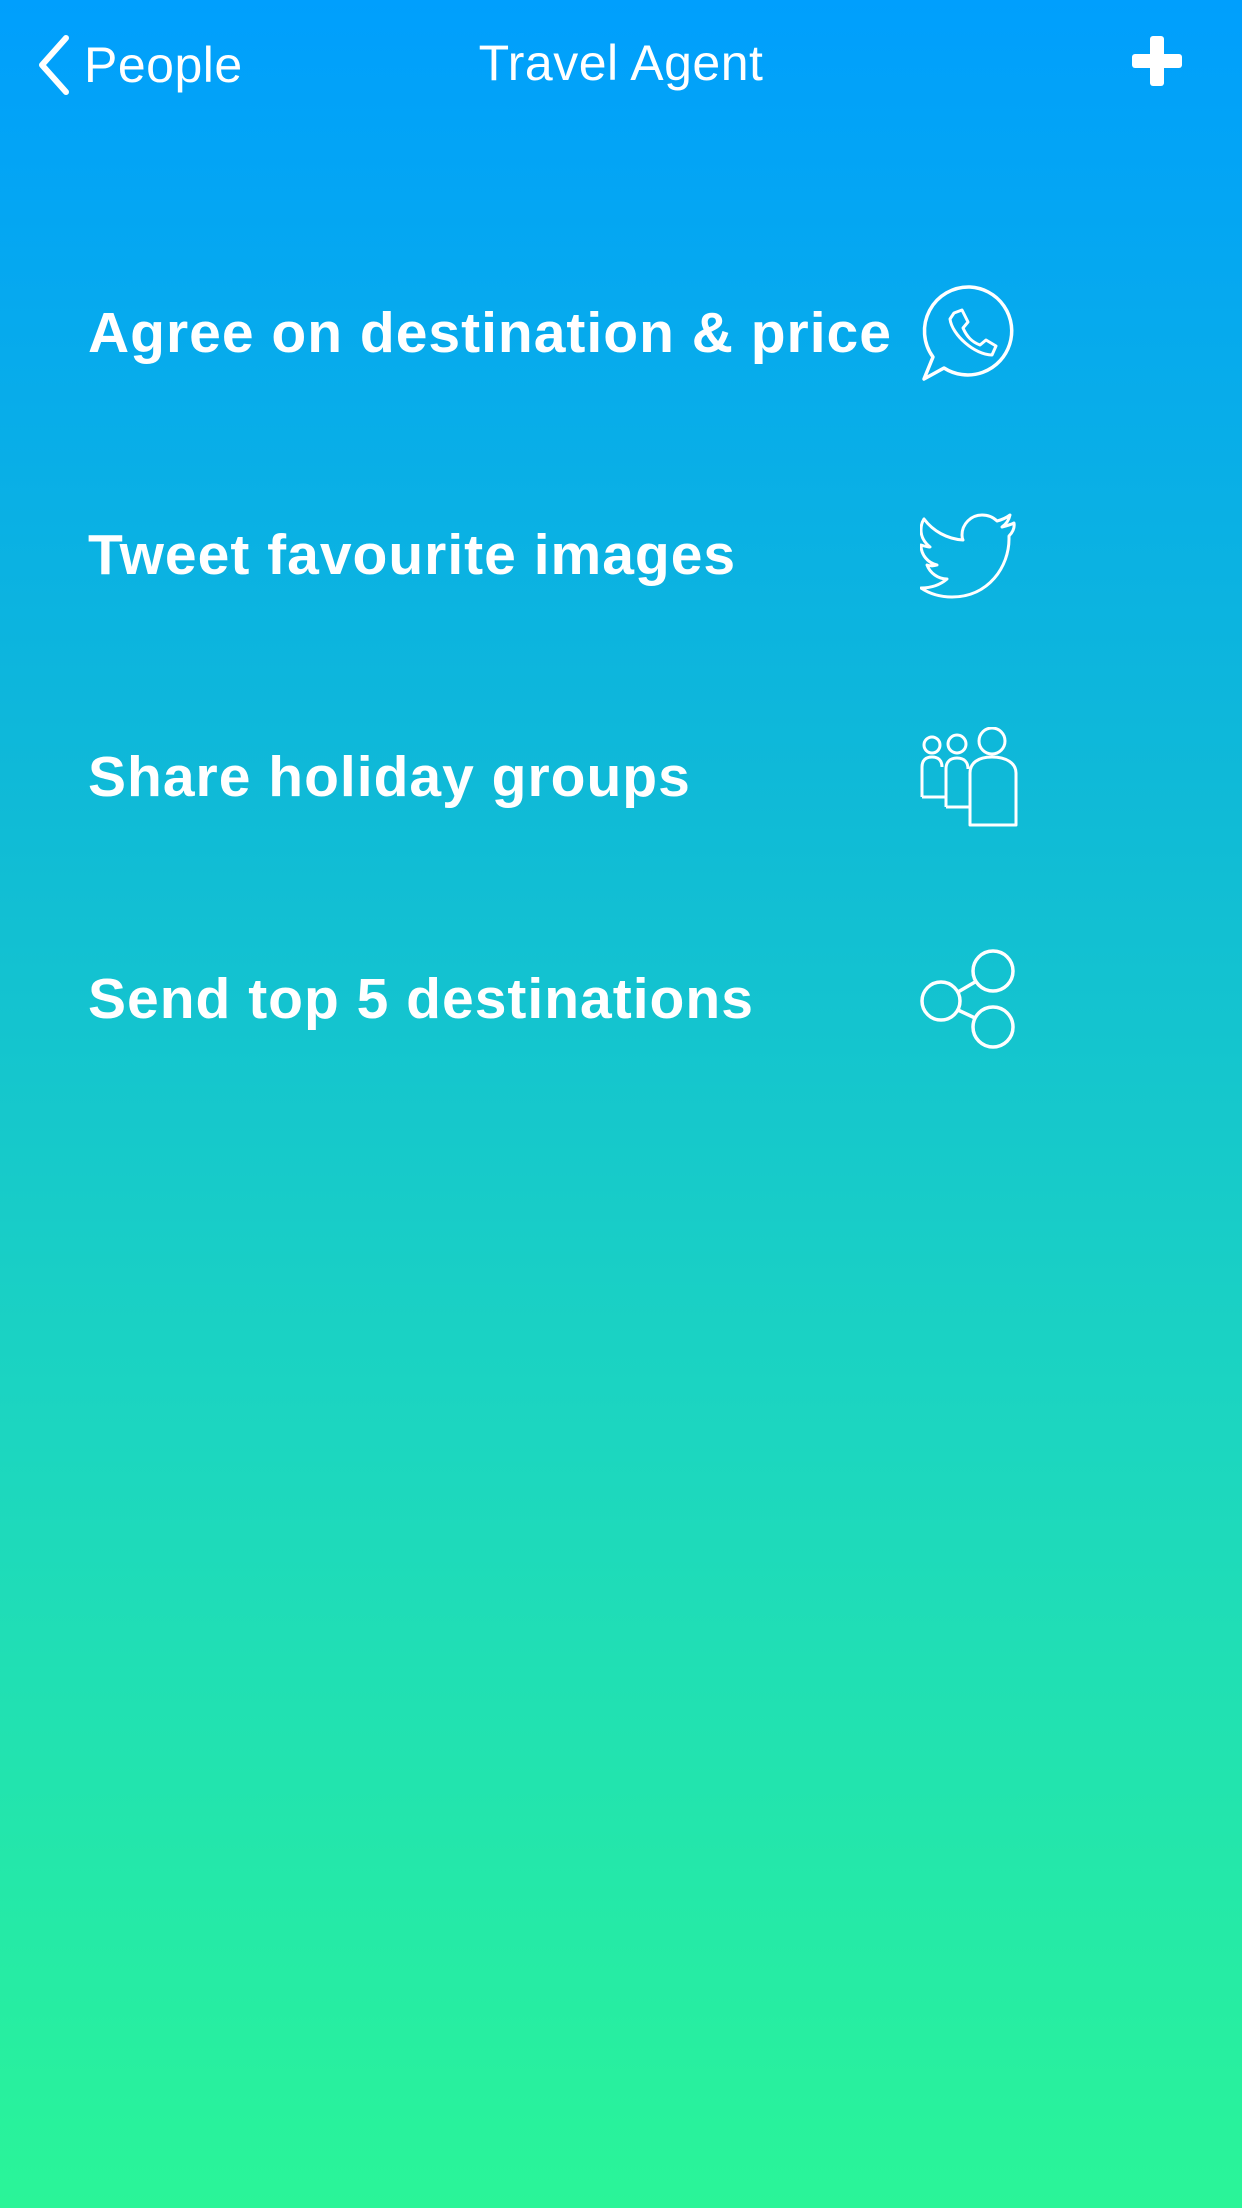  What do you see at coordinates (970, 999) in the screenshot?
I see `share-icon` at bounding box center [970, 999].